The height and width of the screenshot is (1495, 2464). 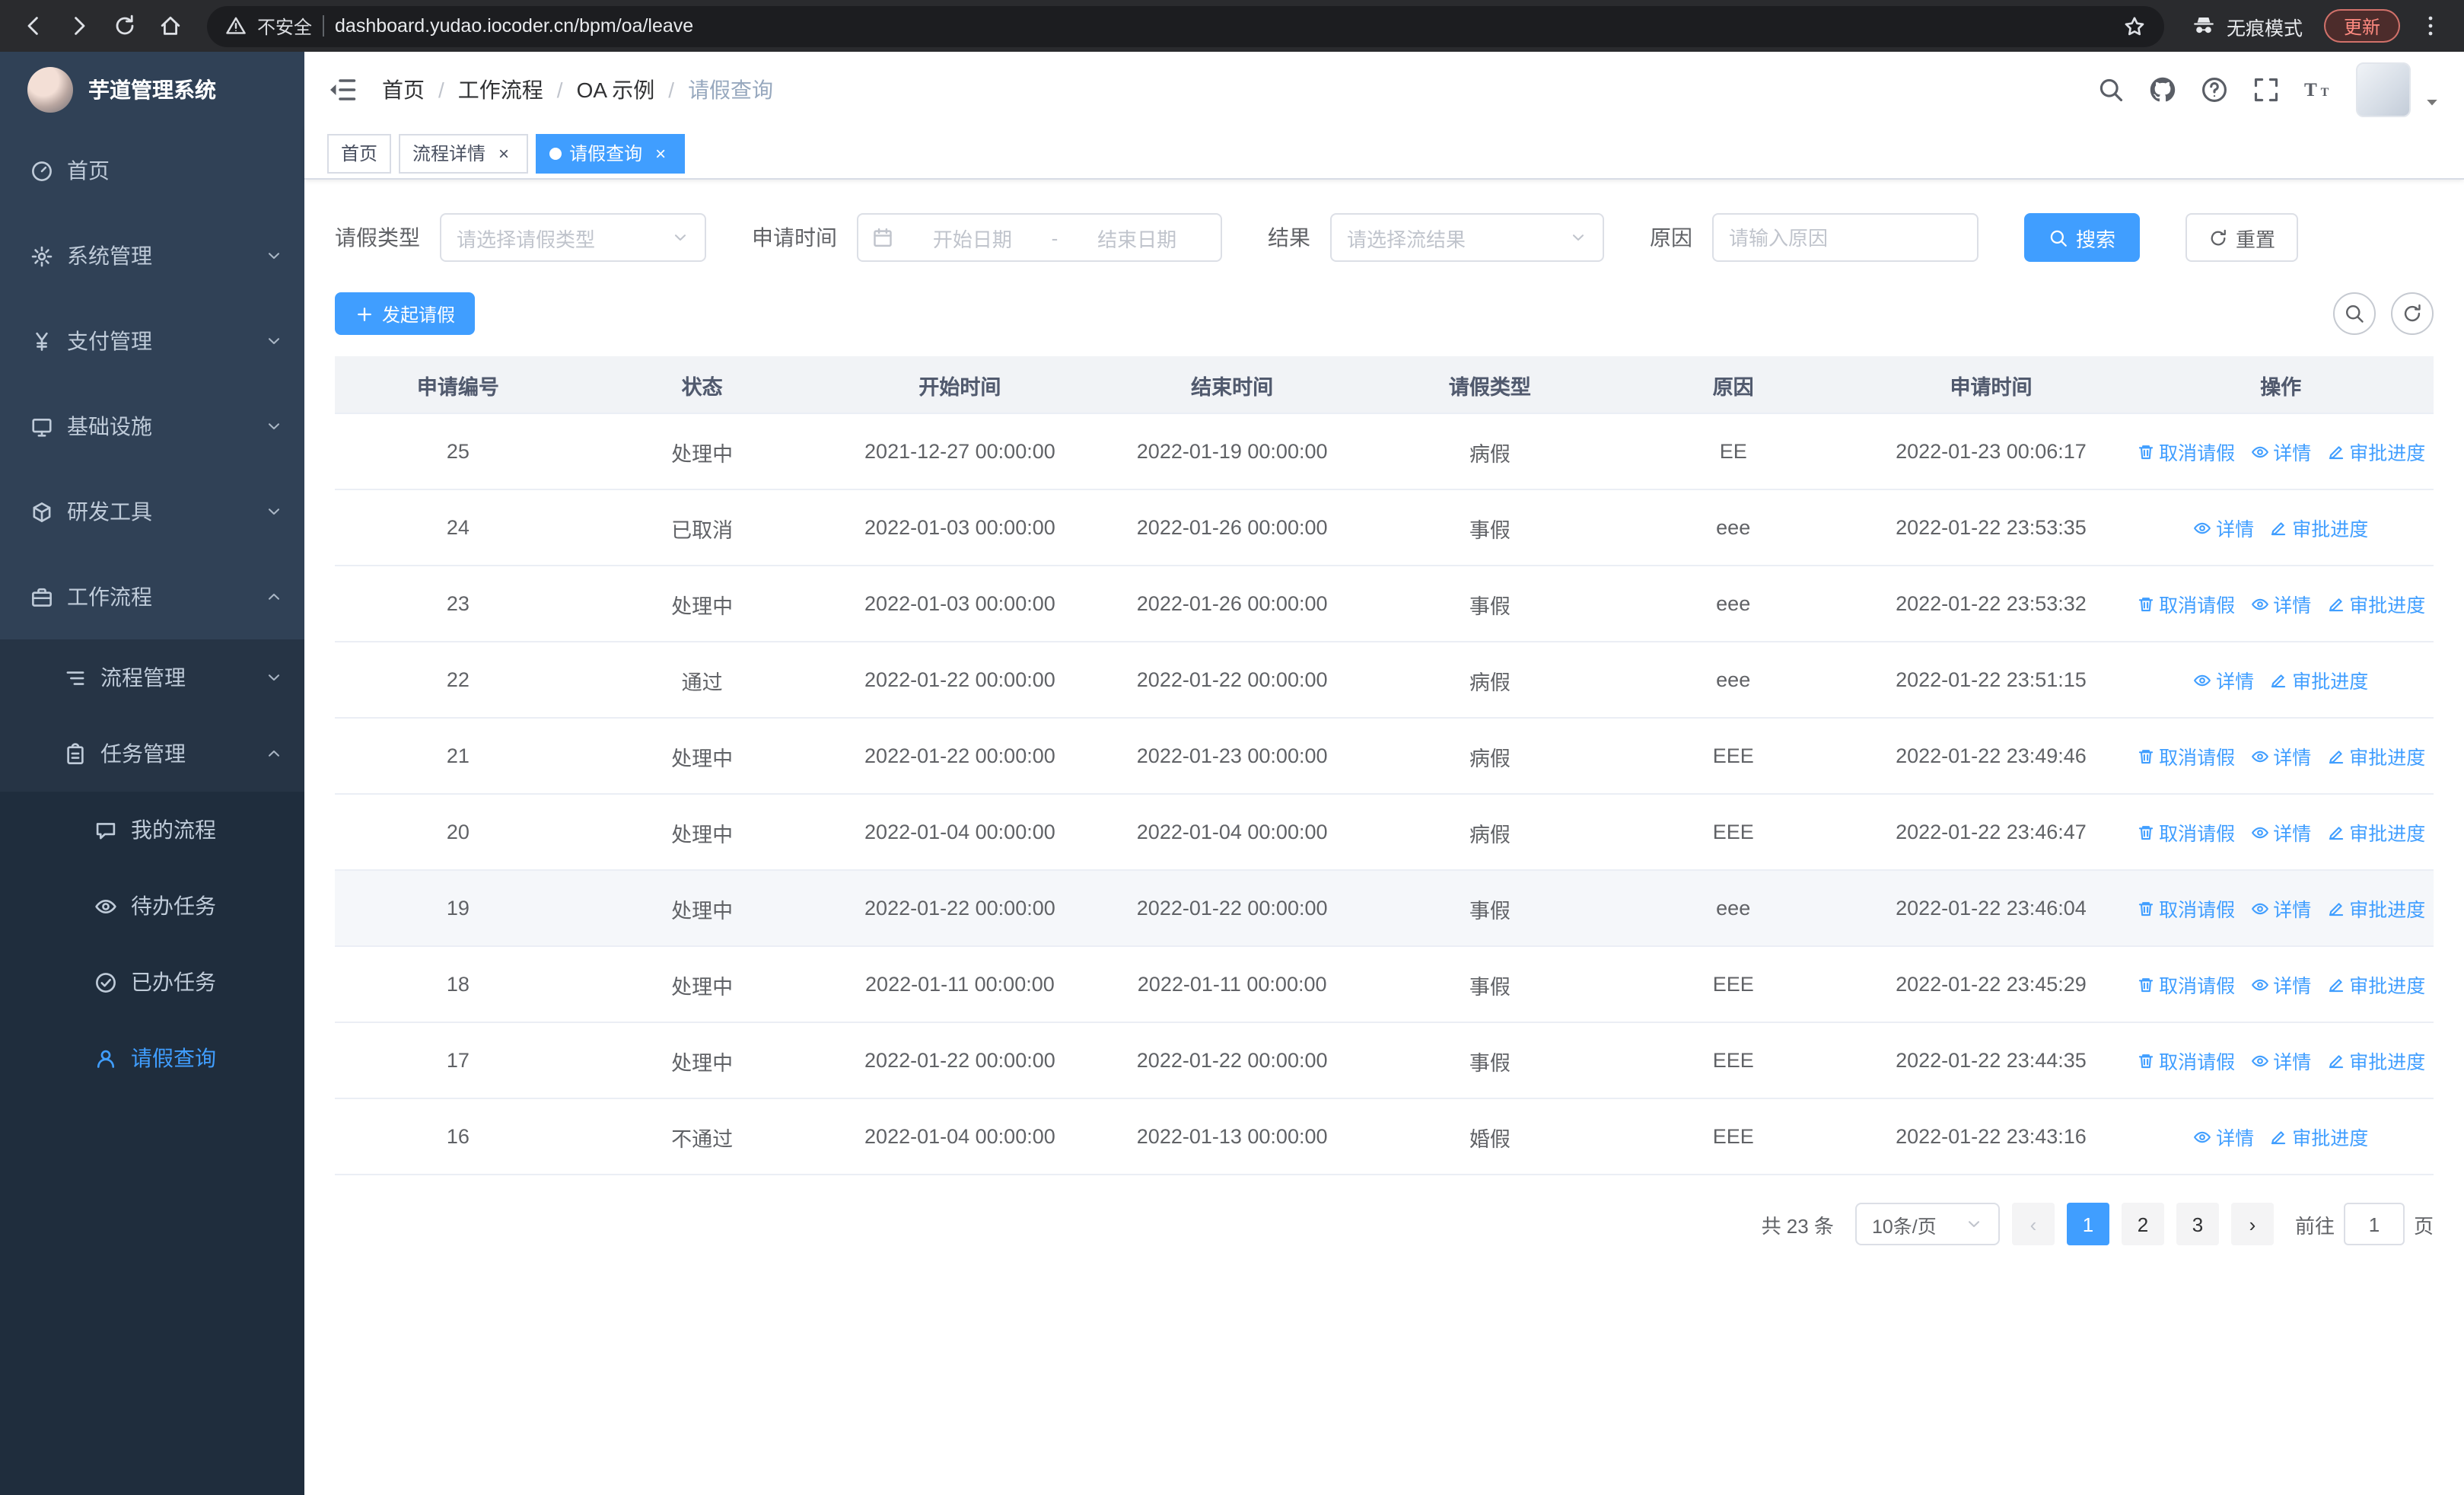 I want to click on page-button-3: 3, so click(x=2197, y=1224).